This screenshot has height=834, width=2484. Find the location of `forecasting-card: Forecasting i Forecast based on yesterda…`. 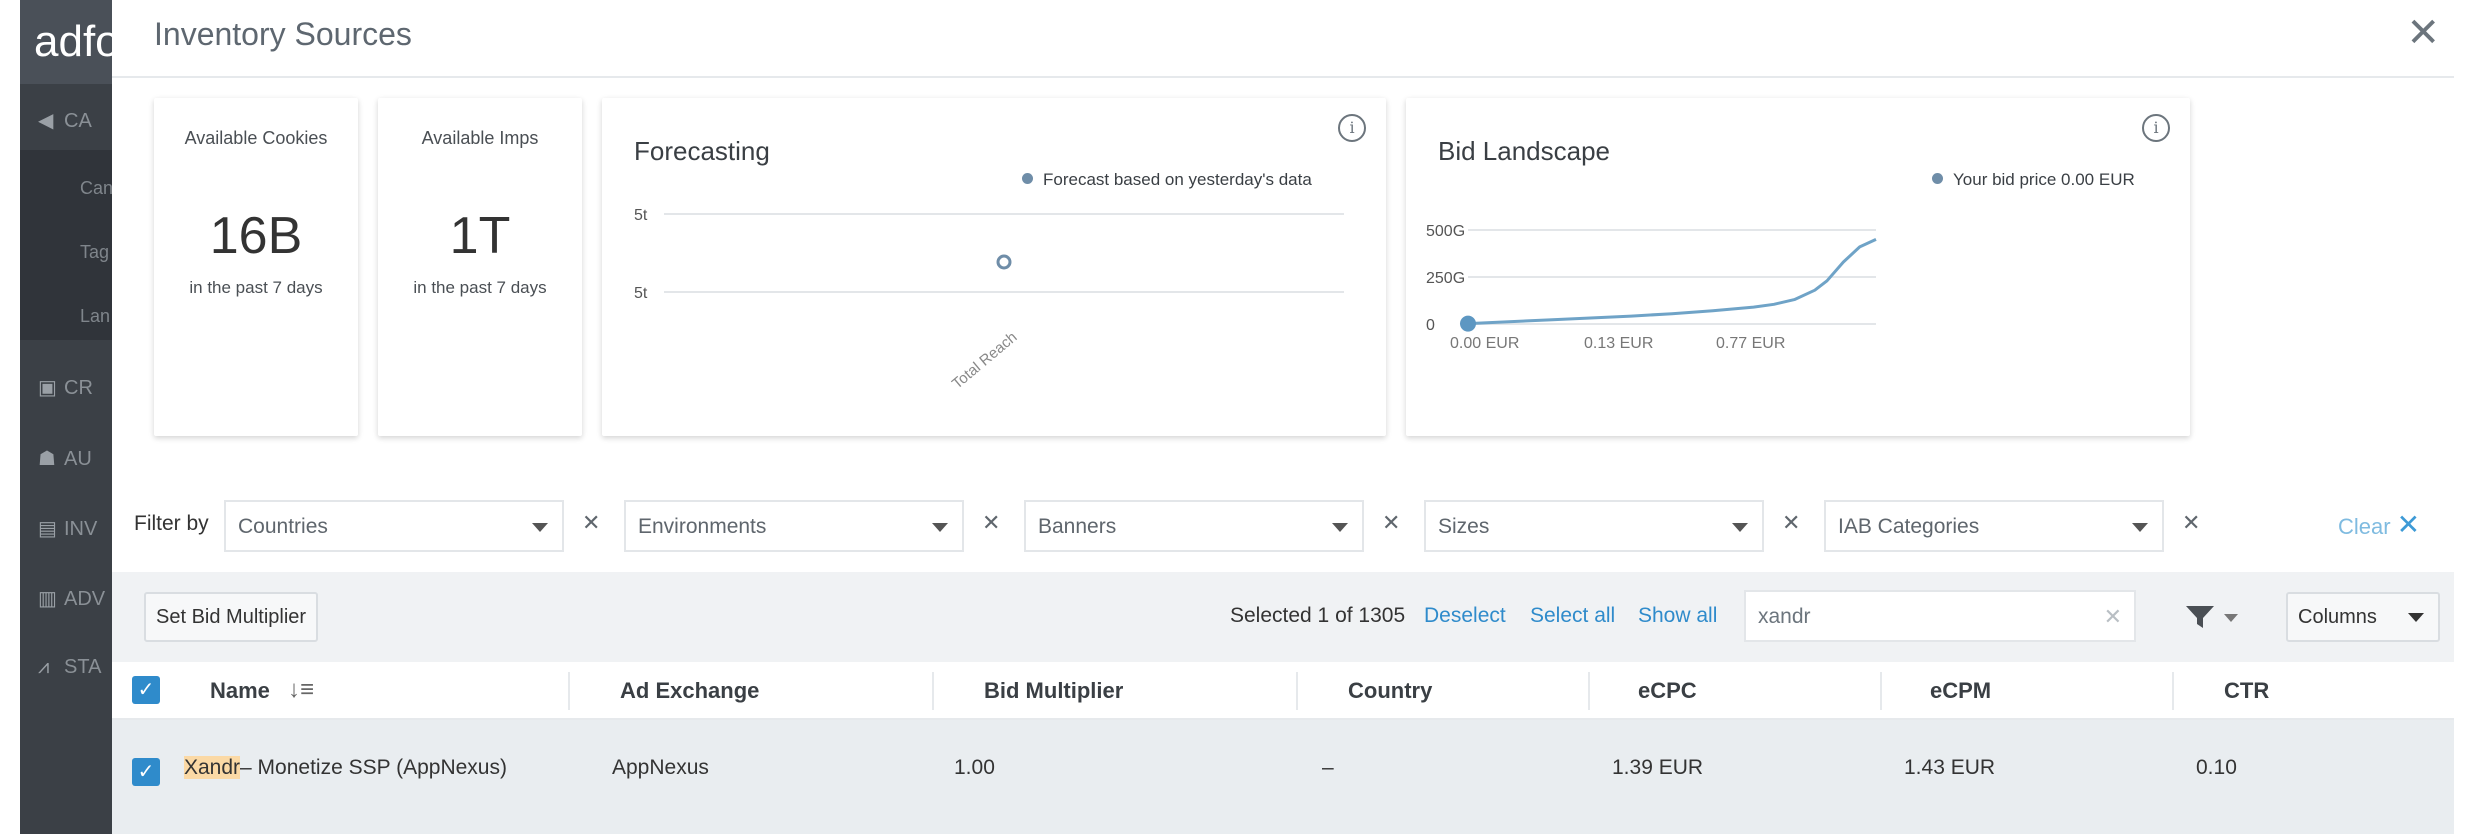

forecasting-card: Forecasting i Forecast based on yesterda… is located at coordinates (994, 267).